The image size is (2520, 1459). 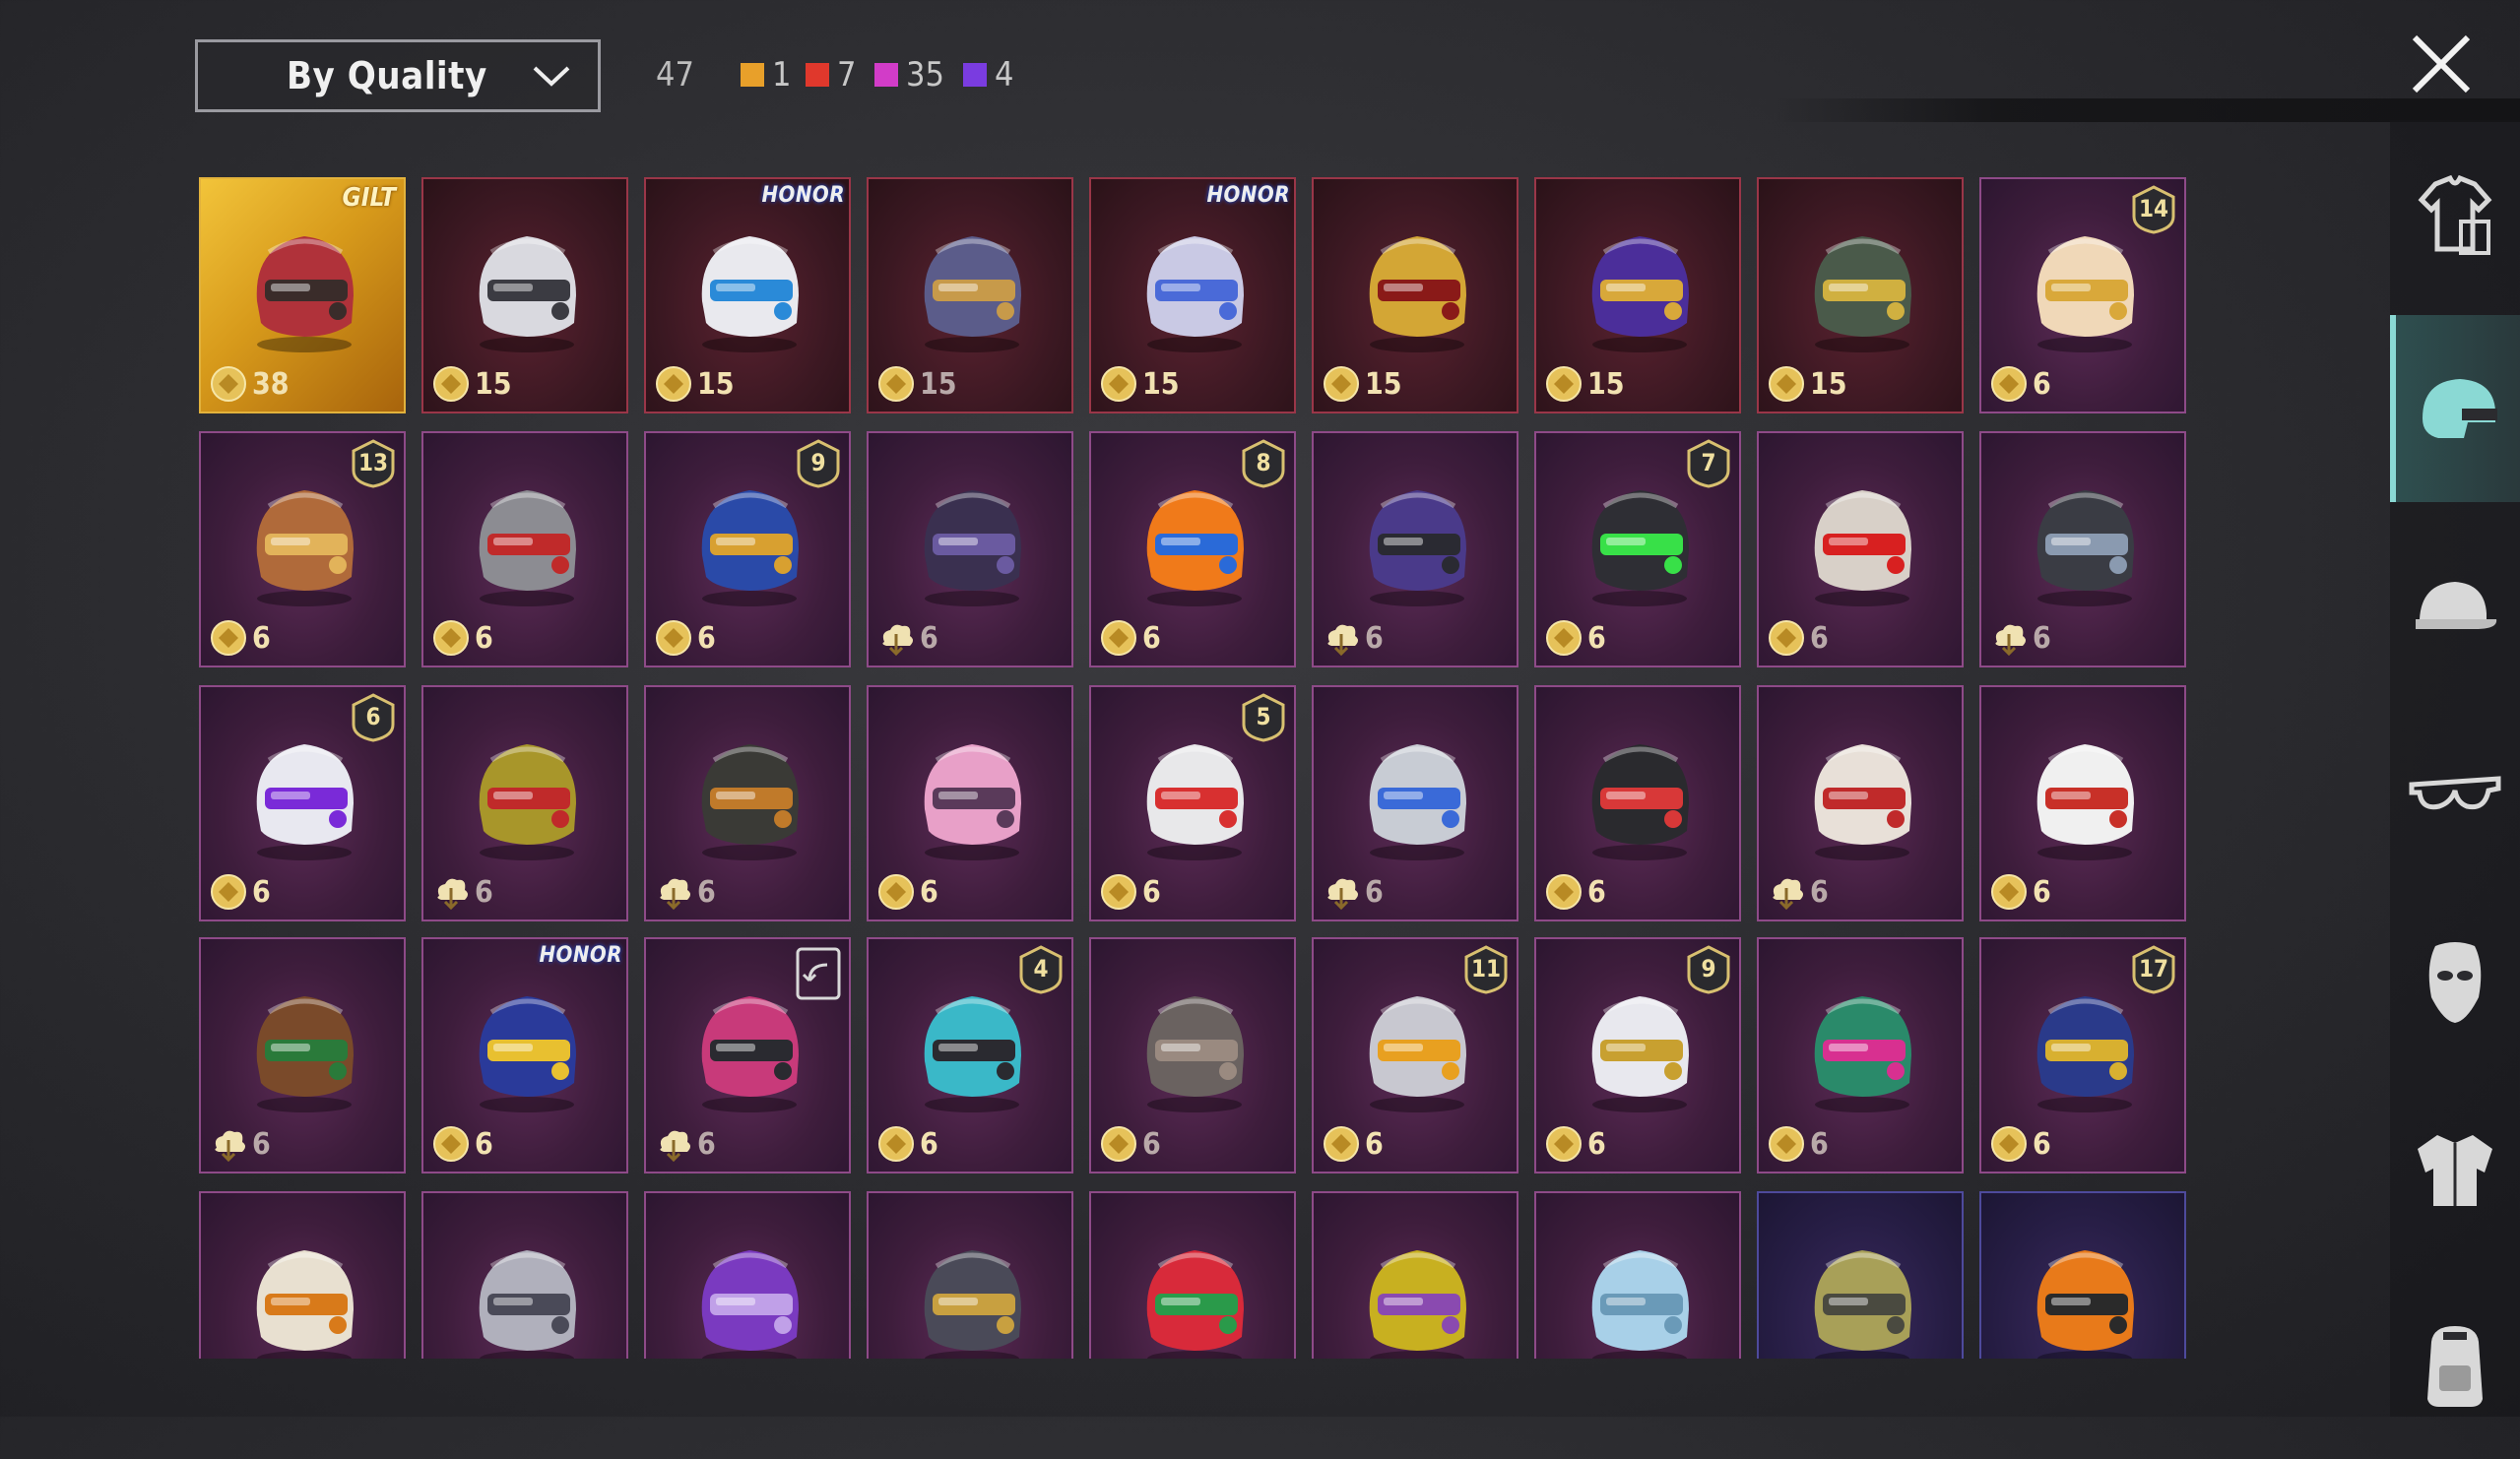 I want to click on category-sidebar, so click(x=2455, y=768).